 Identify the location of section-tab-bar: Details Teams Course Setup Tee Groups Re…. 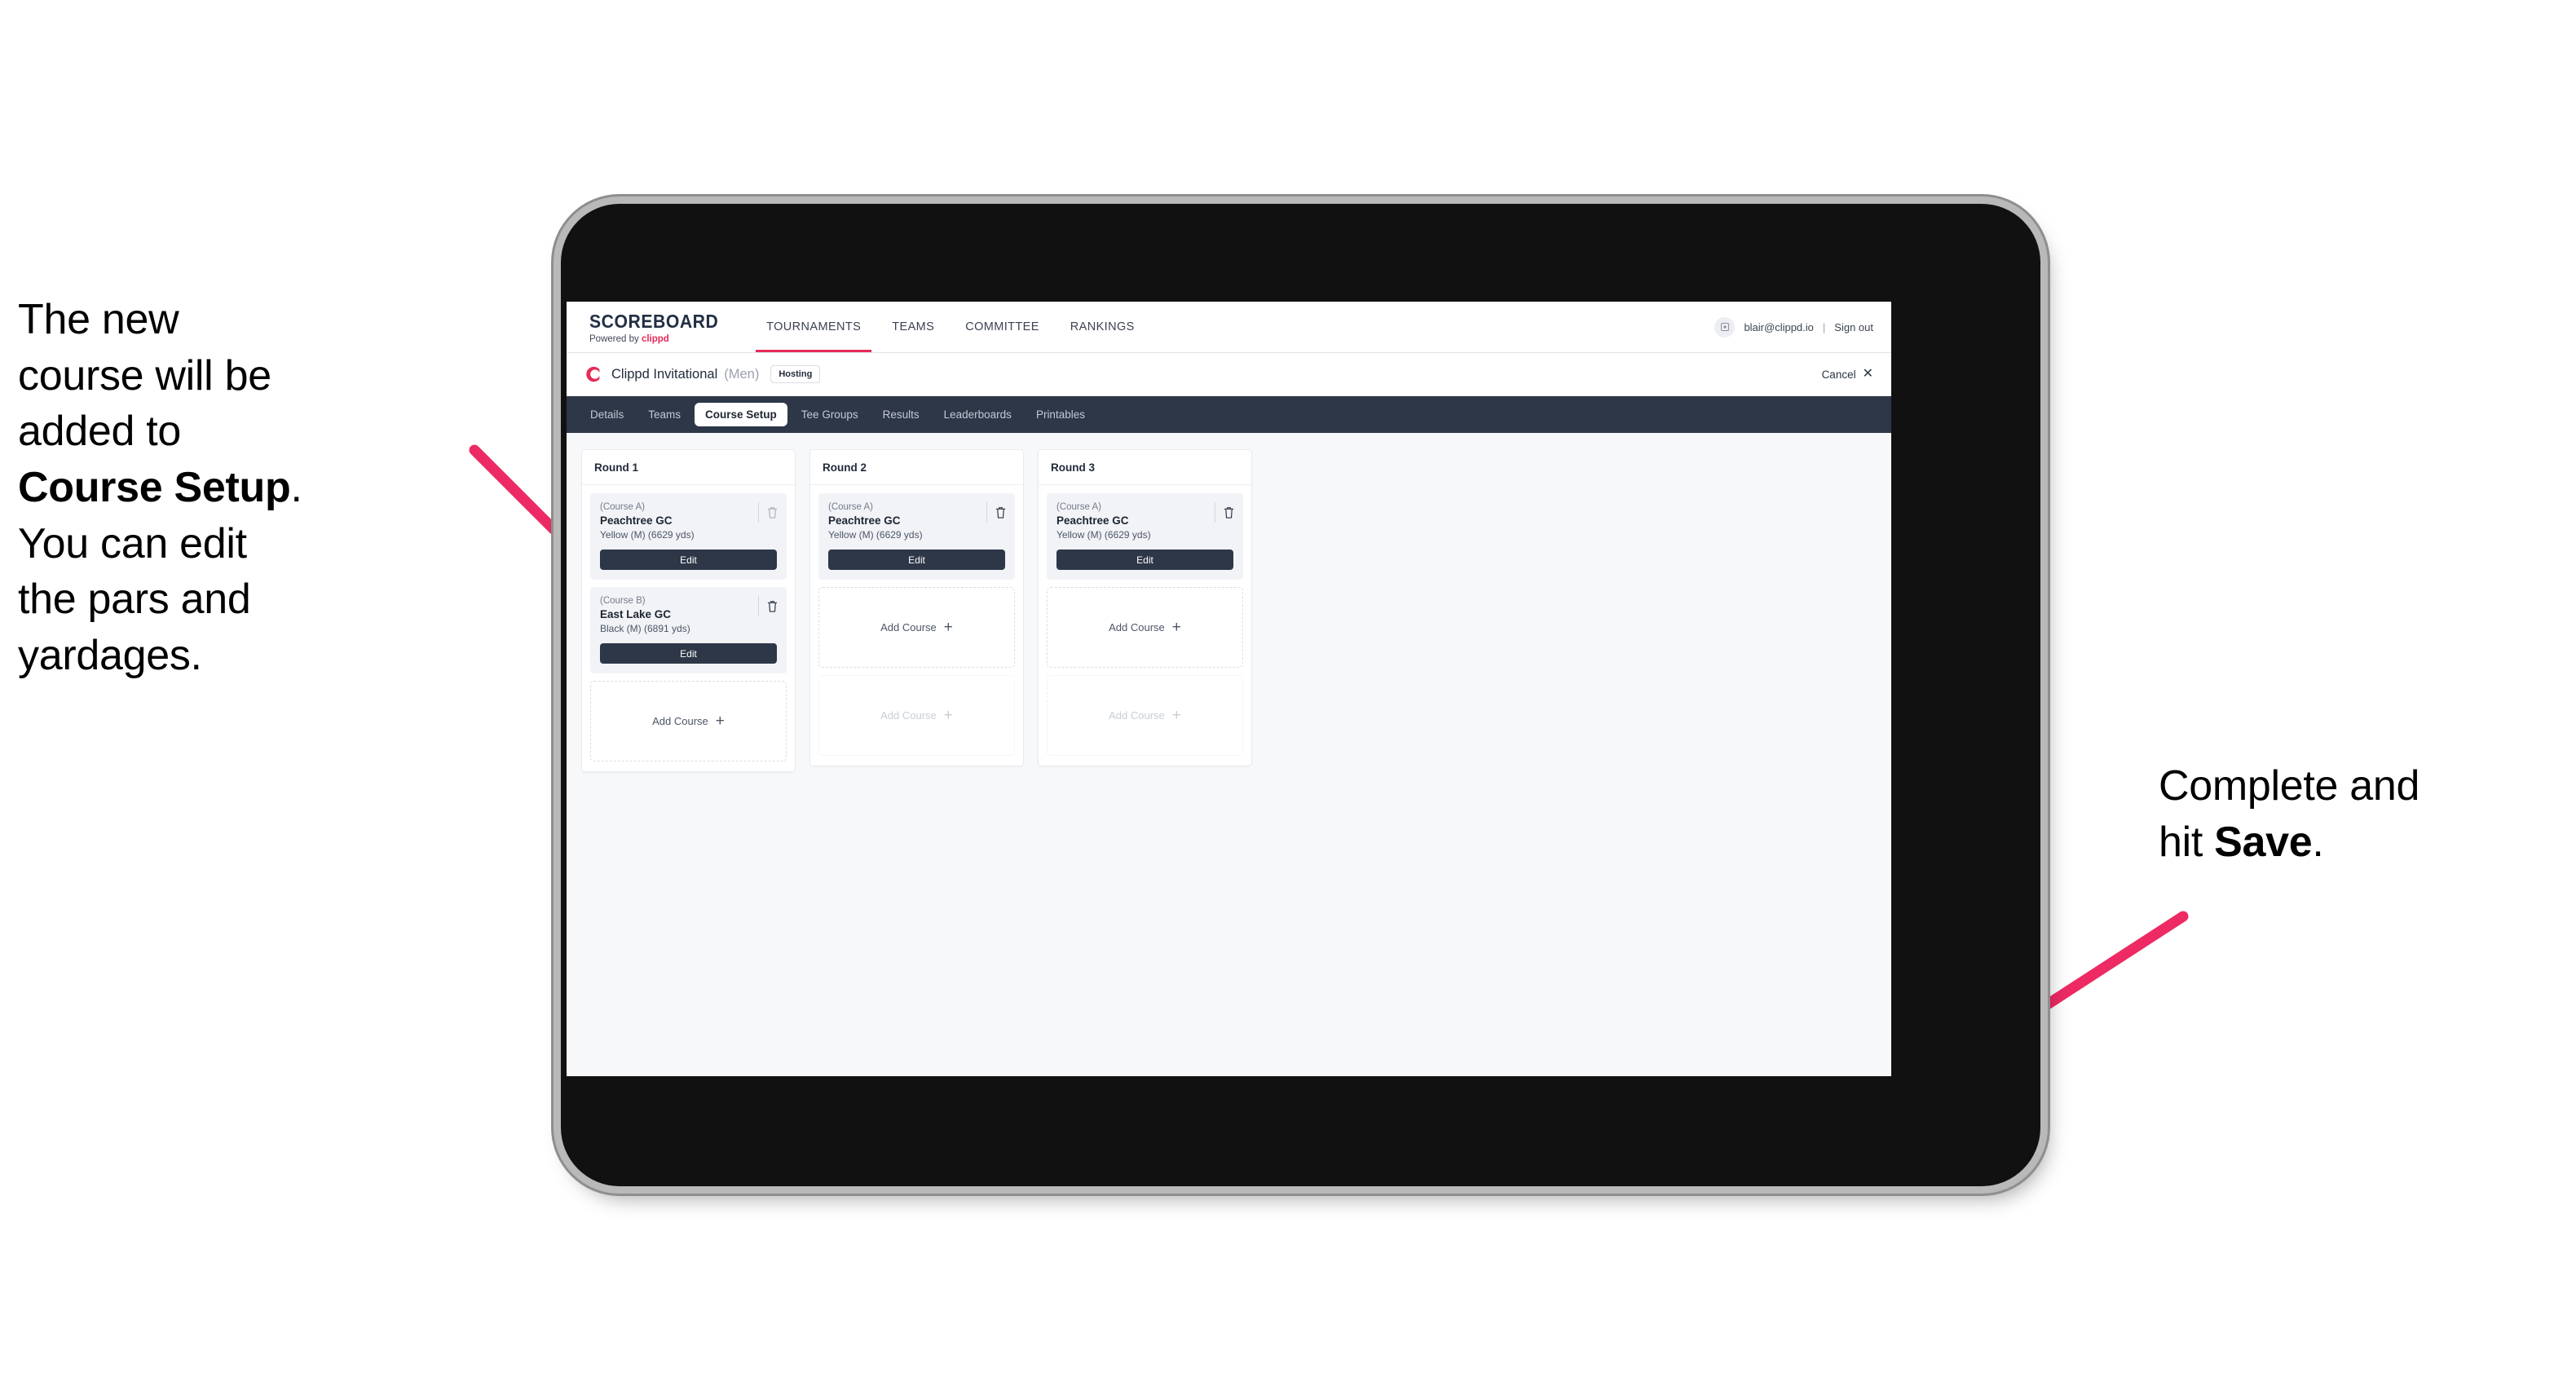
(1229, 415).